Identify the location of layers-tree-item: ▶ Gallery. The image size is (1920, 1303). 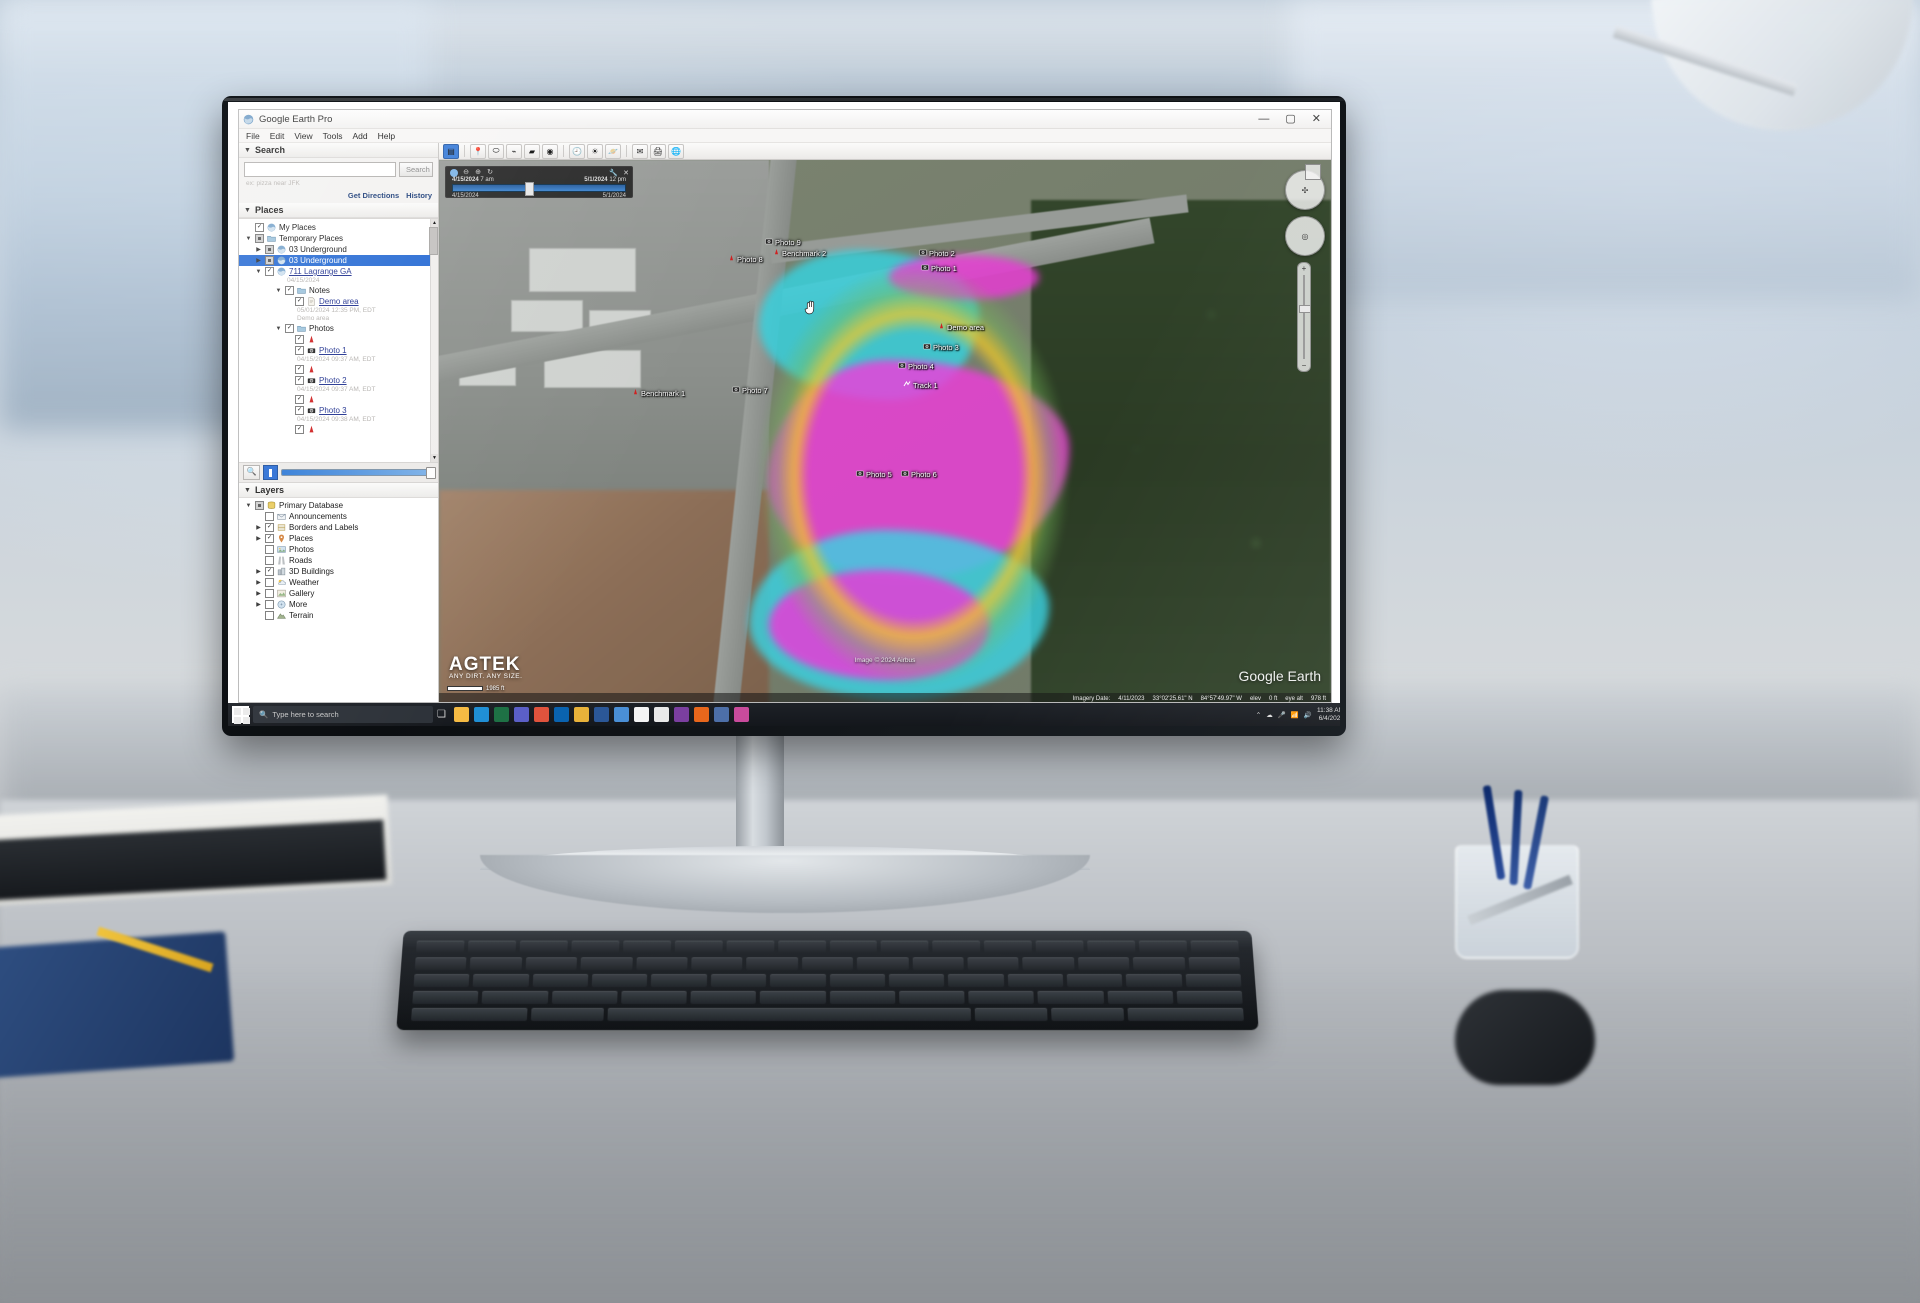
(338, 593).